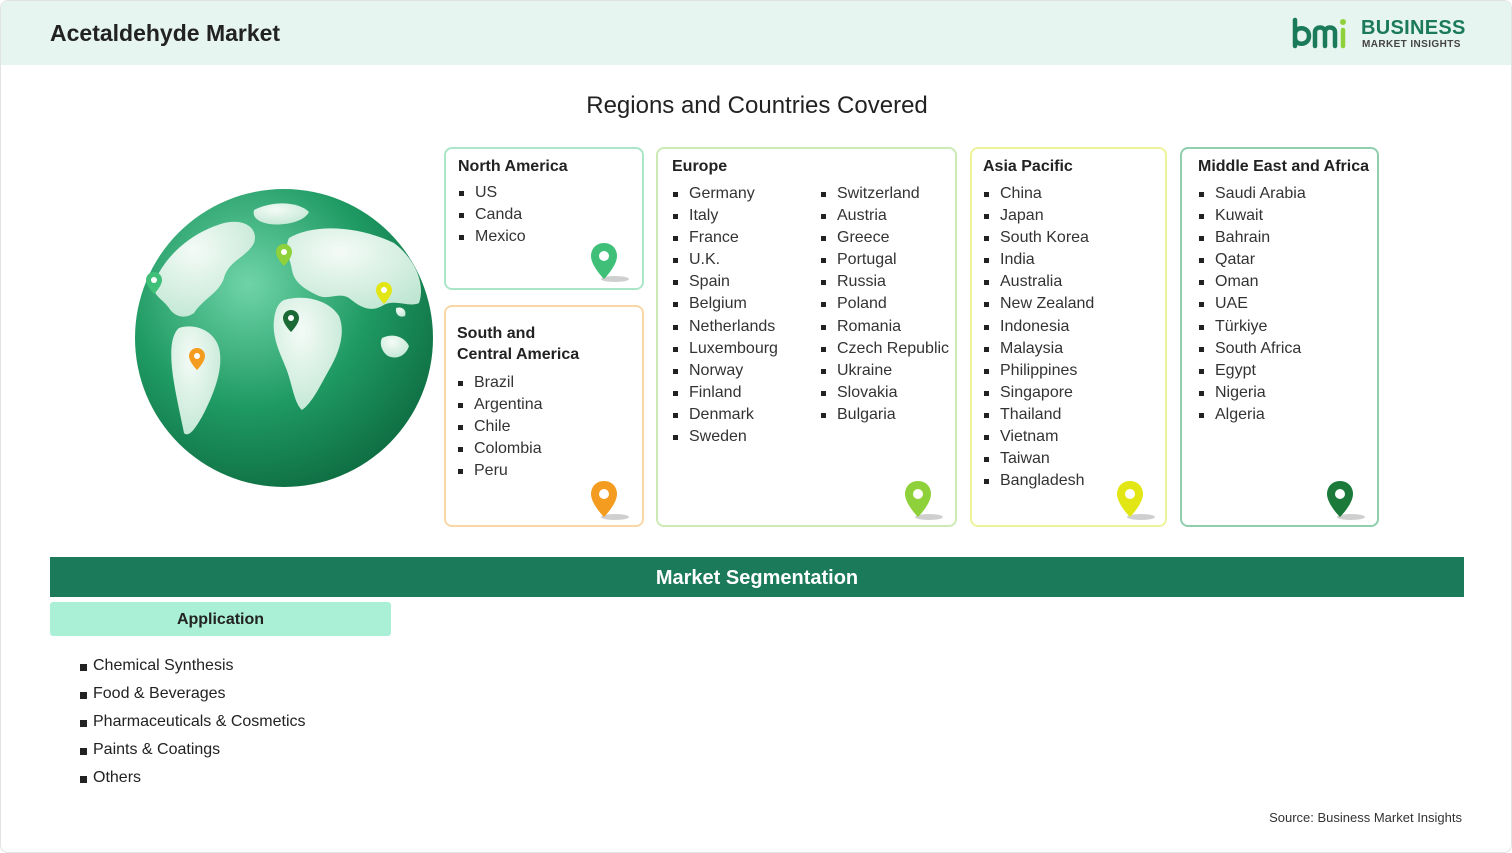  Describe the element at coordinates (1028, 166) in the screenshot. I see `region-title: Asia Pacific` at that location.